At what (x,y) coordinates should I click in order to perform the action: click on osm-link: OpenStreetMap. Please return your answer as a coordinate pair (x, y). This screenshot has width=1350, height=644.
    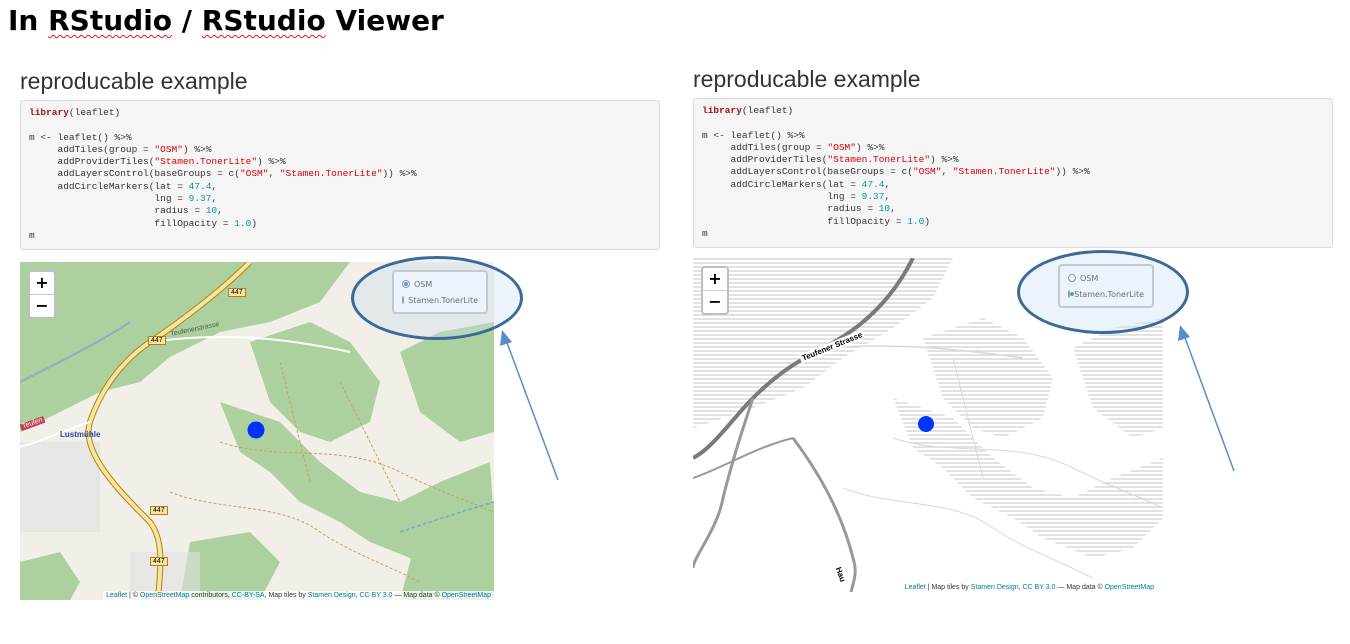
    Looking at the image, I should click on (164, 595).